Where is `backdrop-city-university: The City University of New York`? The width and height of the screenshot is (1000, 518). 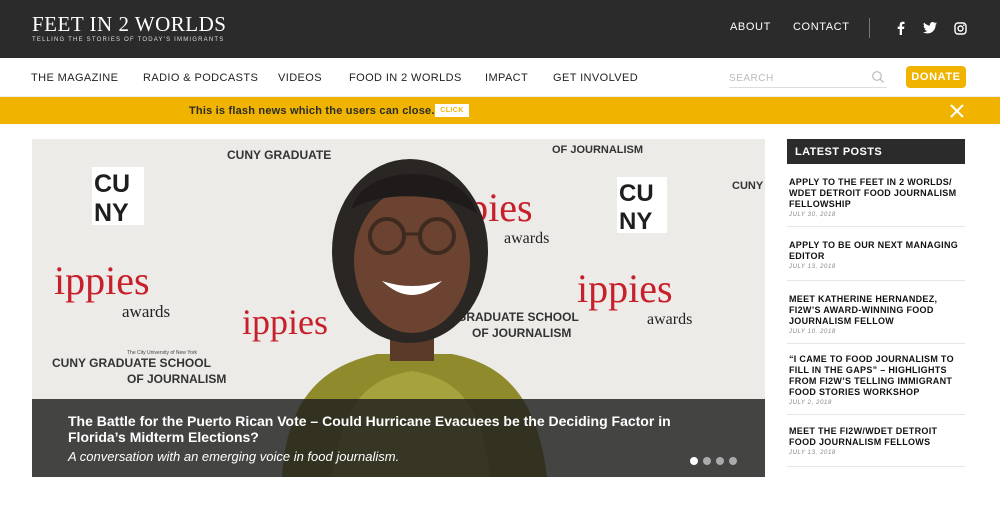
backdrop-city-university: The City University of New York is located at coordinates (162, 353).